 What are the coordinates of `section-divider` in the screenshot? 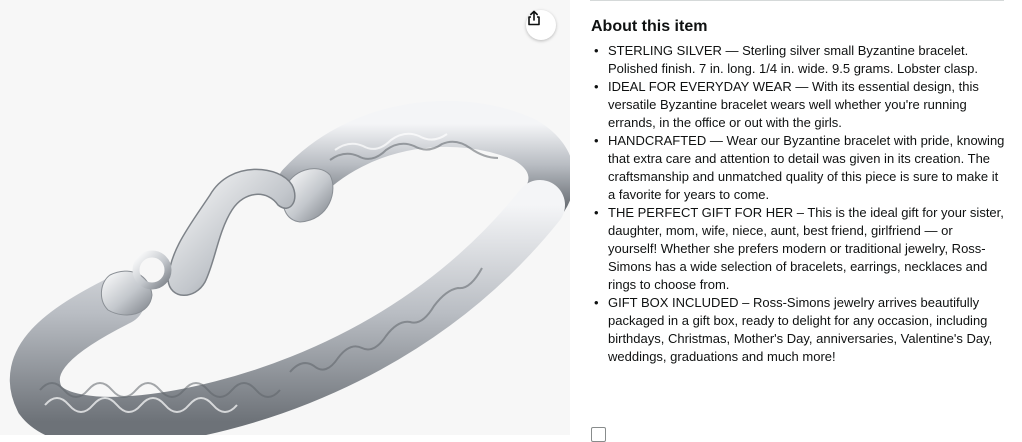 It's located at (797, 0).